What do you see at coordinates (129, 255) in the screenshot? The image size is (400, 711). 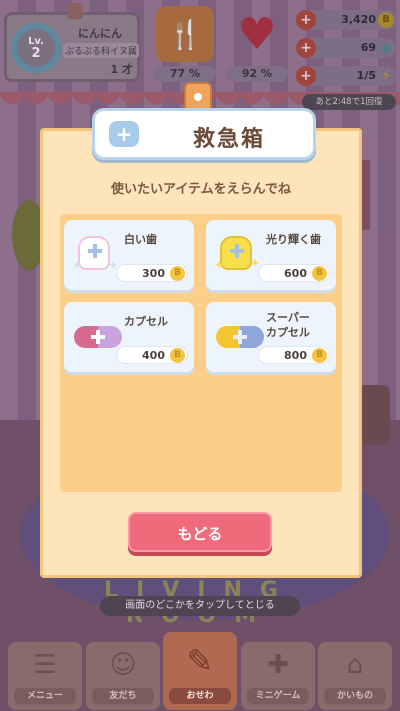 I see `item-white-tooth: ✦ ✦ 白い歯 300 B` at bounding box center [129, 255].